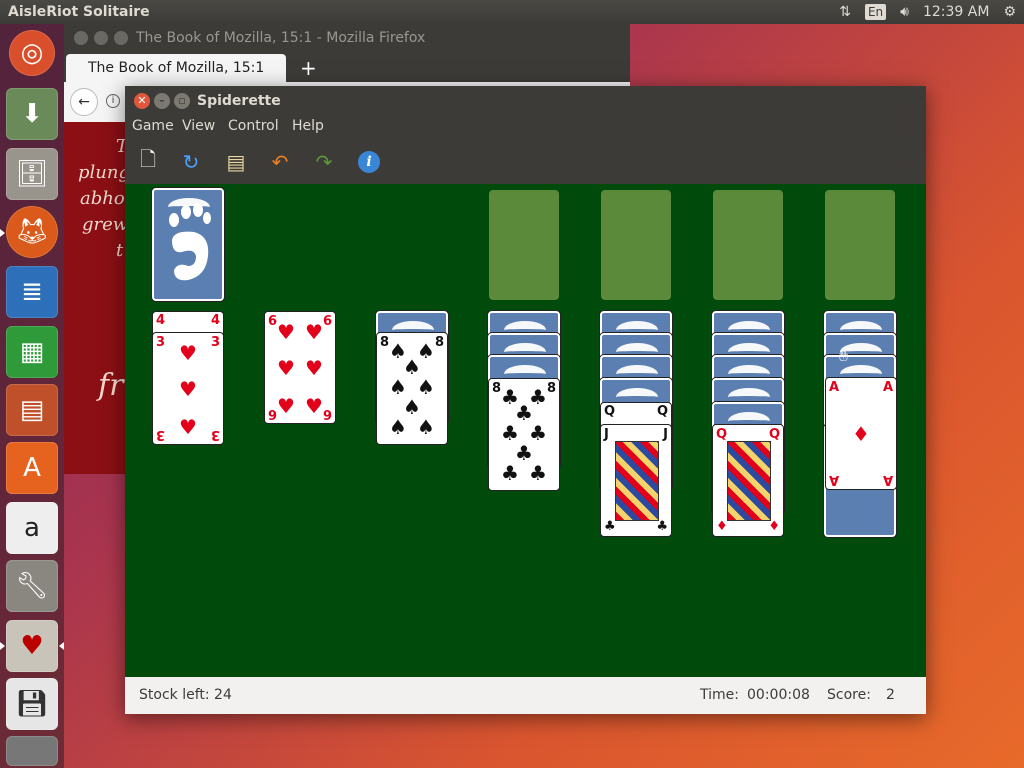 This screenshot has height=768, width=1024. What do you see at coordinates (32, 528) in the screenshot?
I see `amazon-icon: a` at bounding box center [32, 528].